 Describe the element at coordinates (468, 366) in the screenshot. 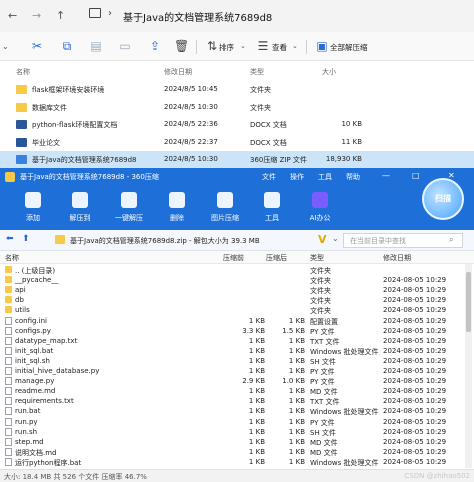

I see `scrollbar` at that location.